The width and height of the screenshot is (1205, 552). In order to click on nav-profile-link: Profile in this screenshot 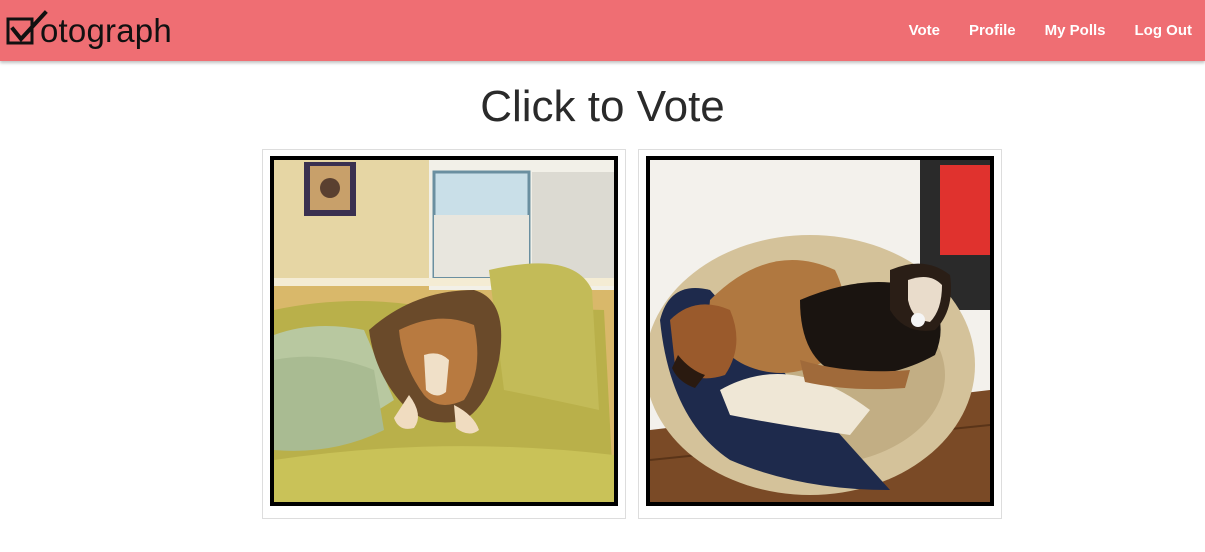, I will do `click(992, 30)`.